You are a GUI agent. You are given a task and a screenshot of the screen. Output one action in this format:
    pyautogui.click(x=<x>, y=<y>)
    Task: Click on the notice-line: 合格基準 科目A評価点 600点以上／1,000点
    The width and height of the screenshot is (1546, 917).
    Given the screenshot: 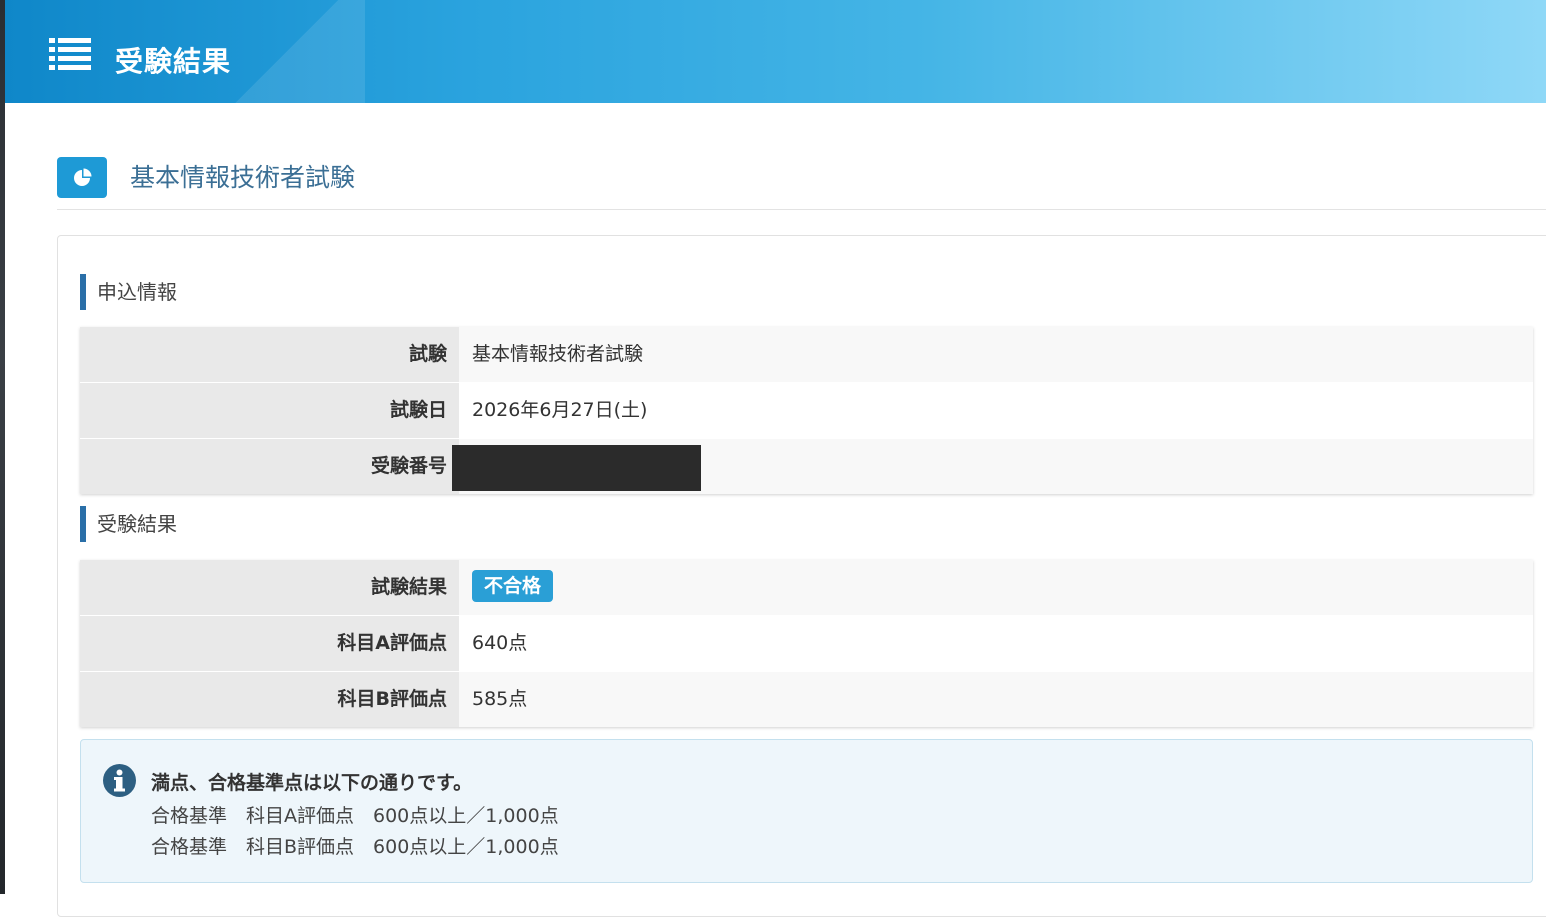 What is the action you would take?
    pyautogui.click(x=355, y=816)
    